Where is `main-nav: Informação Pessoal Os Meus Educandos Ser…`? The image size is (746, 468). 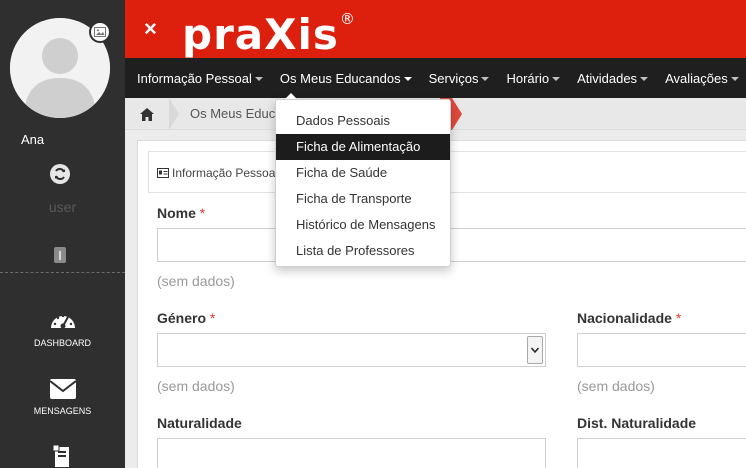 main-nav: Informação Pessoal Os Meus Educandos Ser… is located at coordinates (435, 78).